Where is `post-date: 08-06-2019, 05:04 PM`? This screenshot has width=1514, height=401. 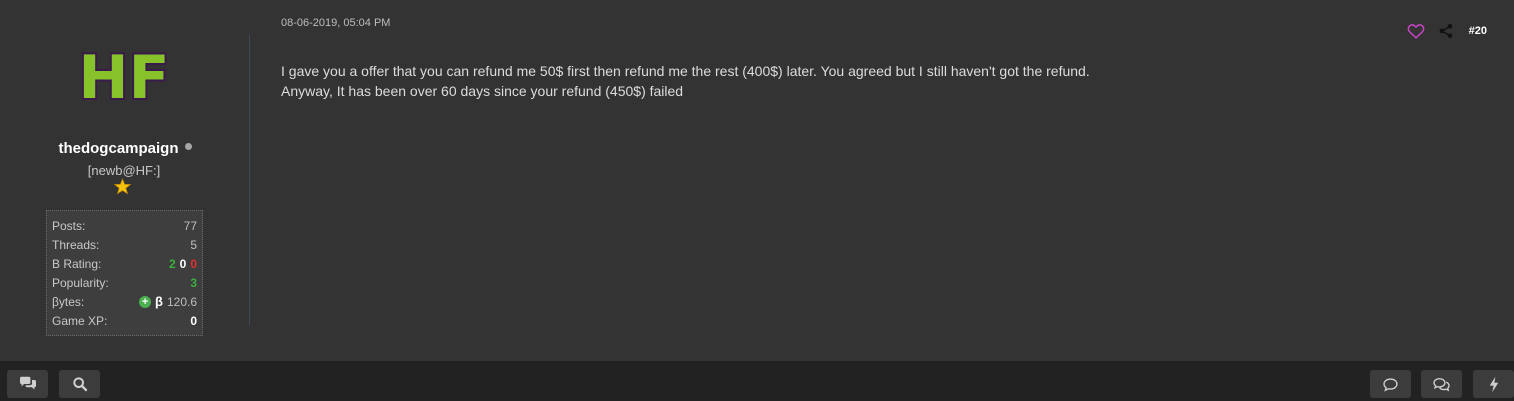
post-date: 08-06-2019, 05:04 PM is located at coordinates (336, 23).